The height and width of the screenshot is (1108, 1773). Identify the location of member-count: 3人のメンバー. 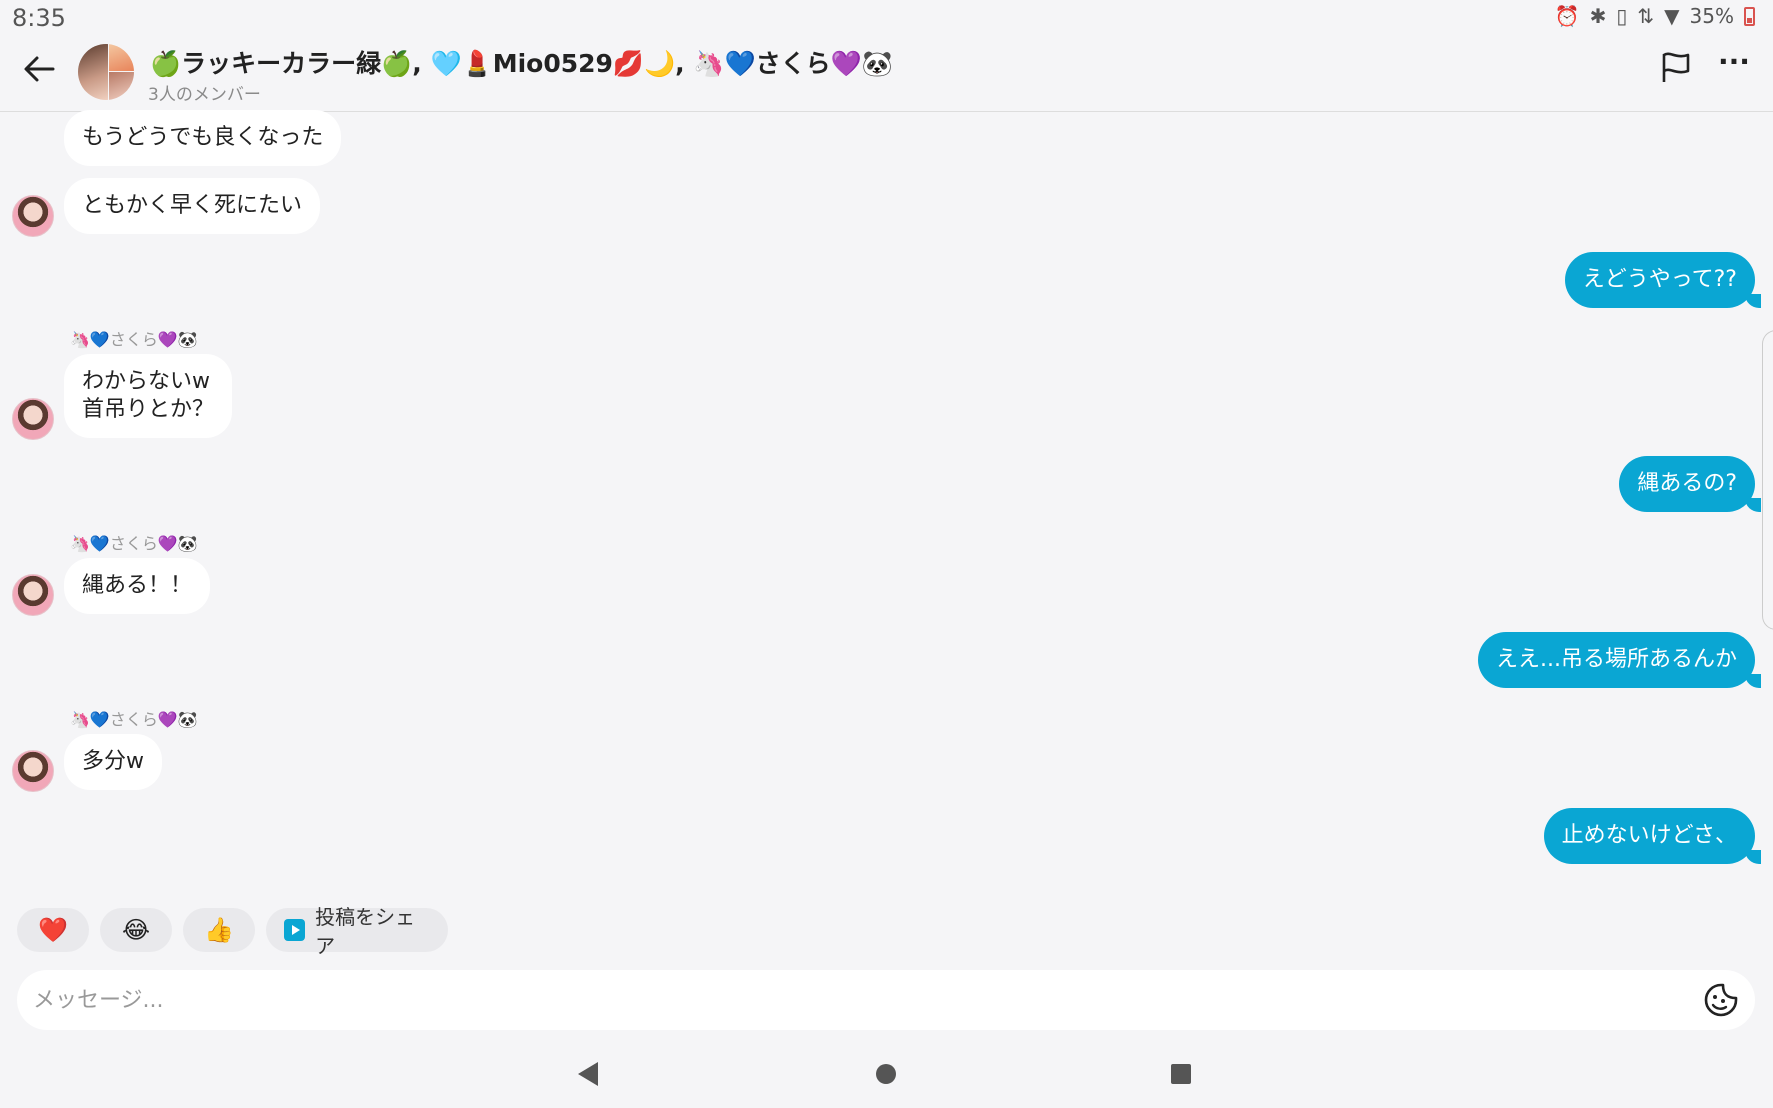
(204, 95).